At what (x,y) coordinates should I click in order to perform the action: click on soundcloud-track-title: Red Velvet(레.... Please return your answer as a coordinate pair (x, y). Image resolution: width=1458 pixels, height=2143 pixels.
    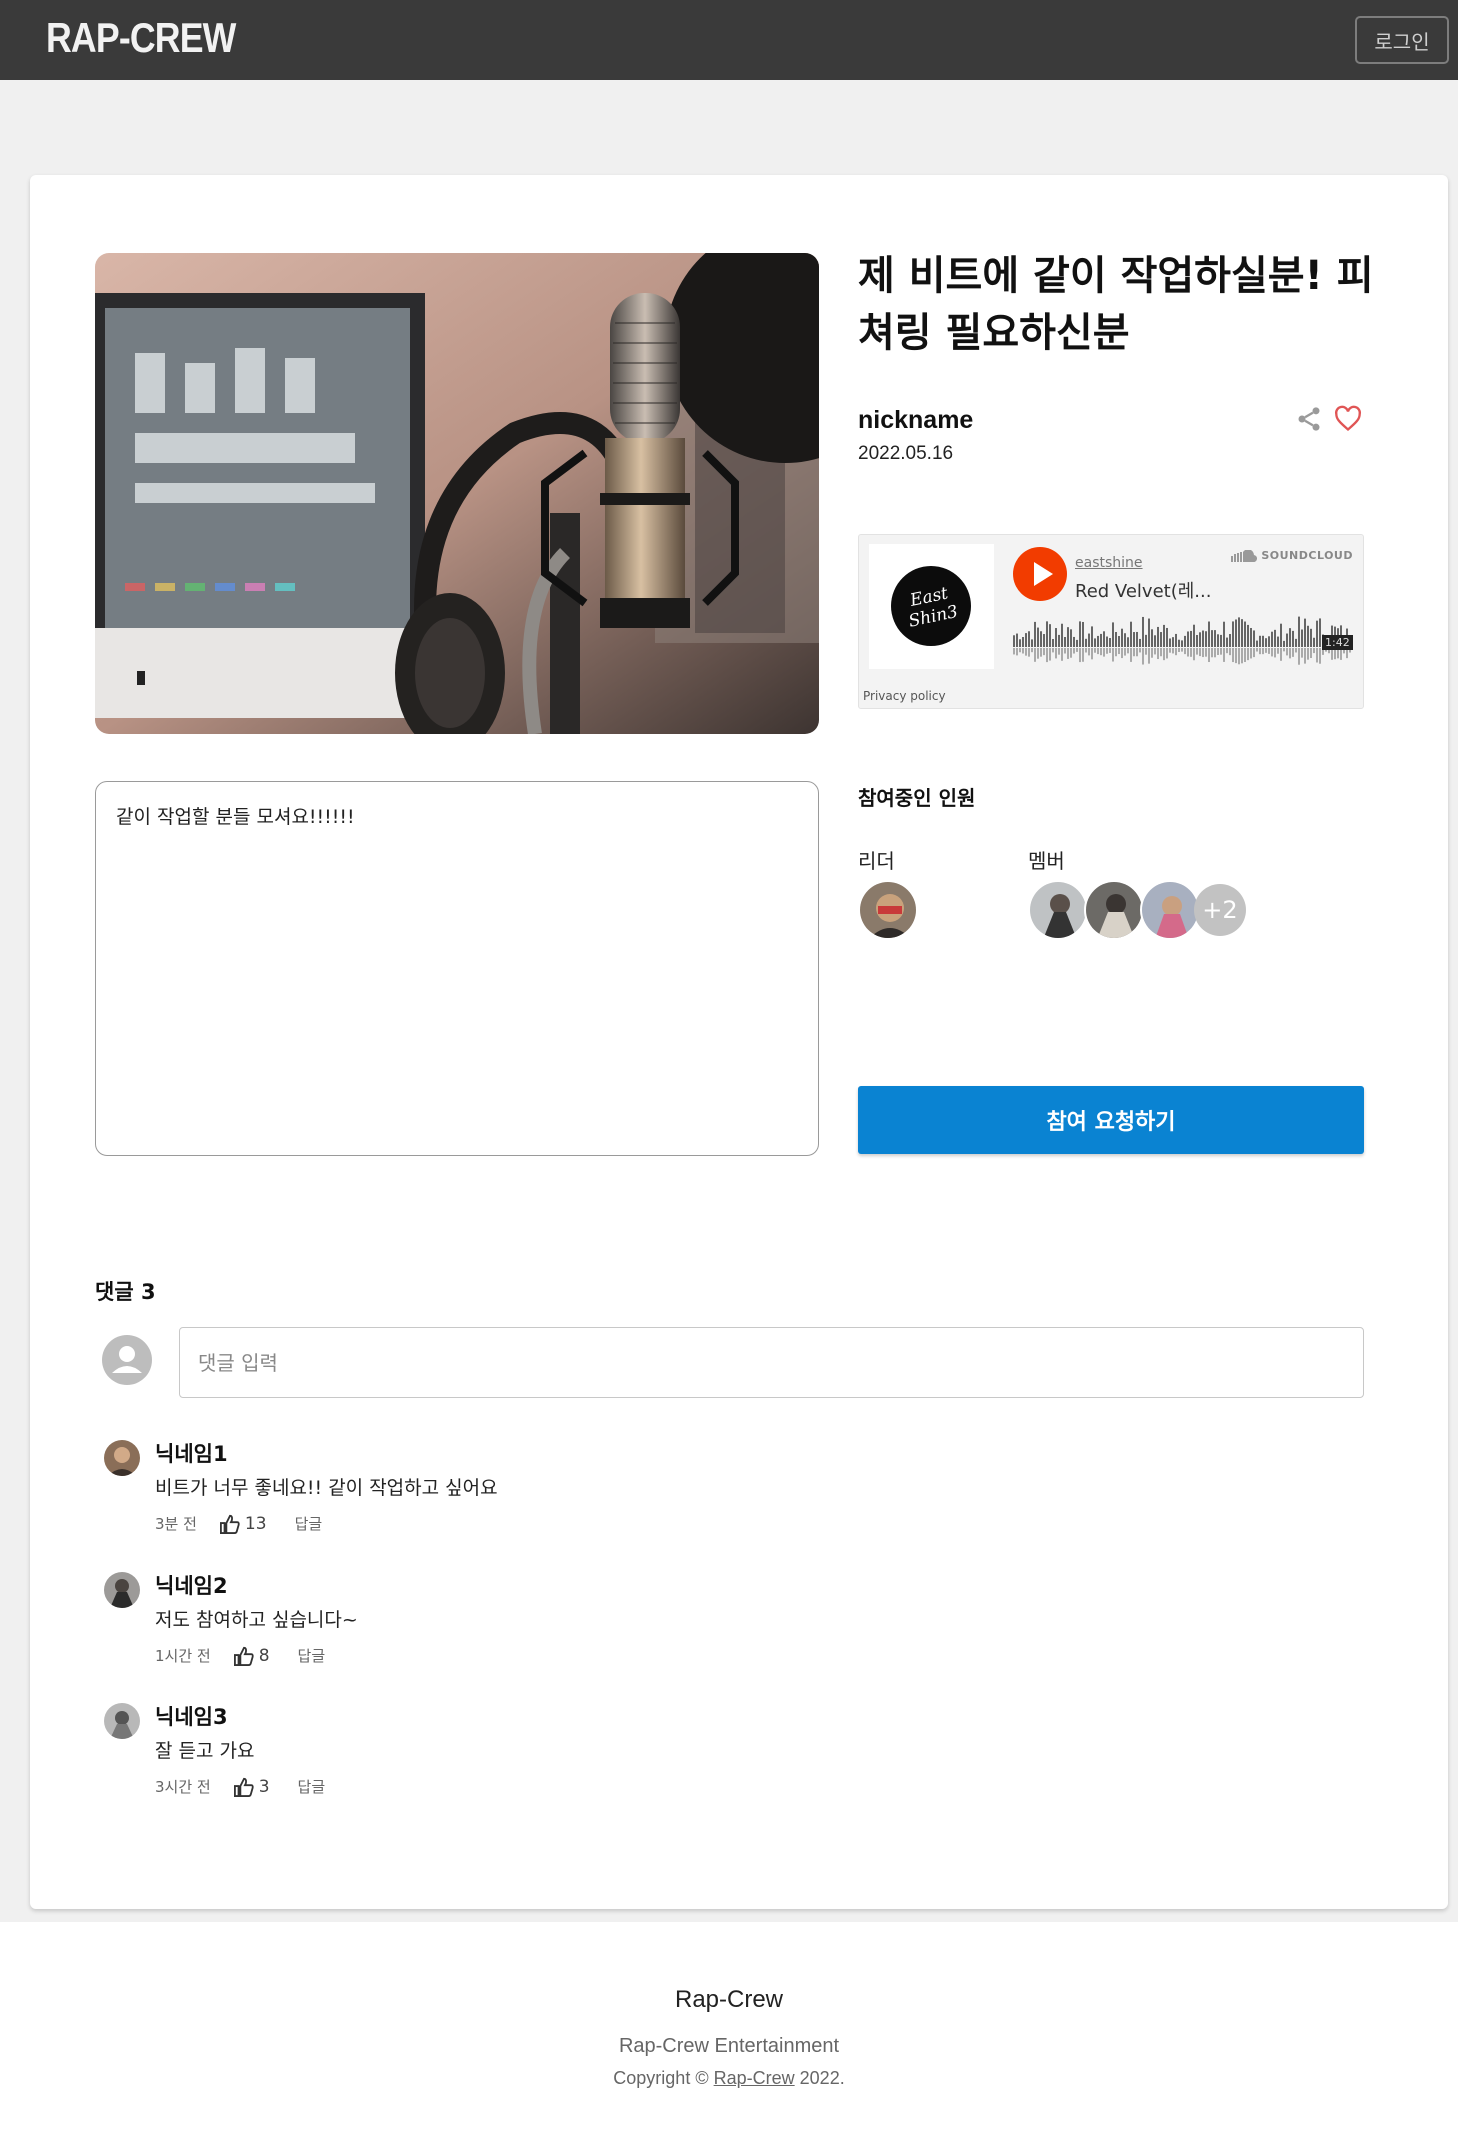
    Looking at the image, I should click on (1143, 590).